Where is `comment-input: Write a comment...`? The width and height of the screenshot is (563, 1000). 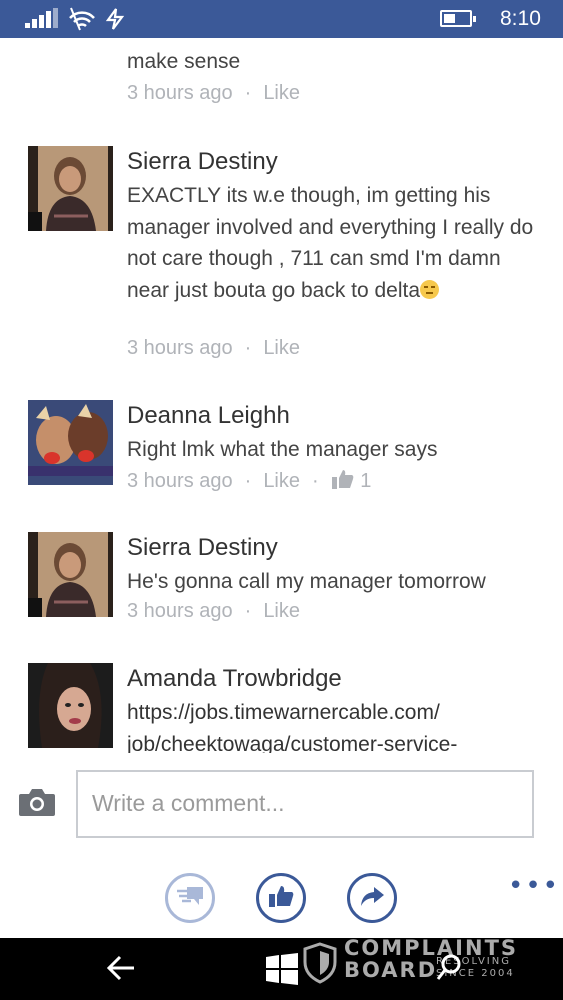 comment-input: Write a comment... is located at coordinates (305, 804).